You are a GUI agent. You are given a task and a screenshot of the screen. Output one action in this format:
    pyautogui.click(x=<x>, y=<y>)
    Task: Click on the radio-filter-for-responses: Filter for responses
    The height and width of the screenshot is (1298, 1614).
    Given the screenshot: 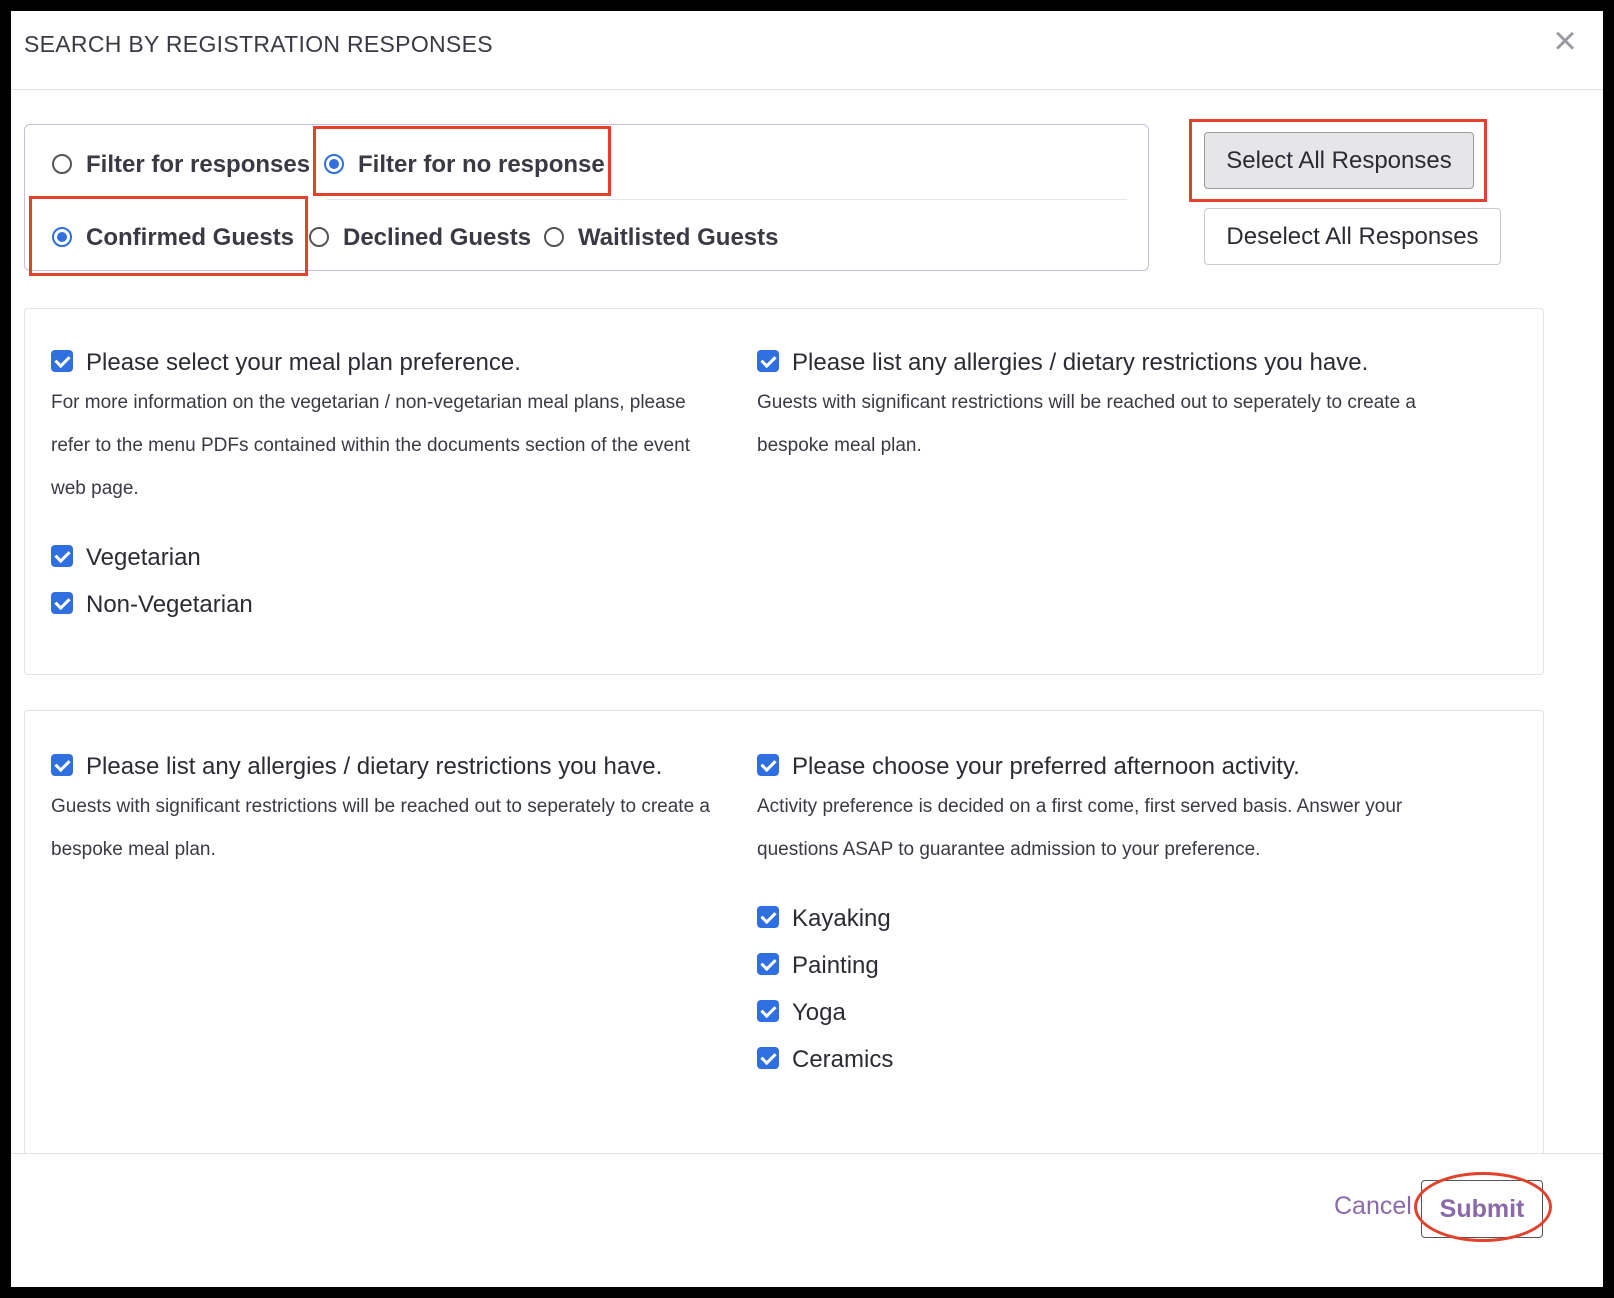 What is the action you would take?
    pyautogui.click(x=181, y=165)
    